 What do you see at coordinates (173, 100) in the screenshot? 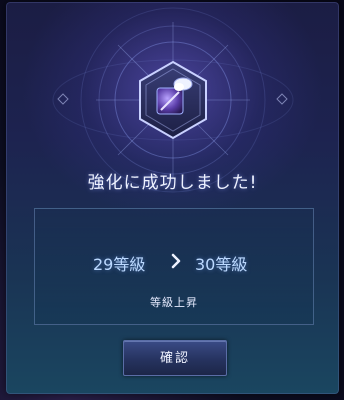
I see `enhancement-emblem-icon` at bounding box center [173, 100].